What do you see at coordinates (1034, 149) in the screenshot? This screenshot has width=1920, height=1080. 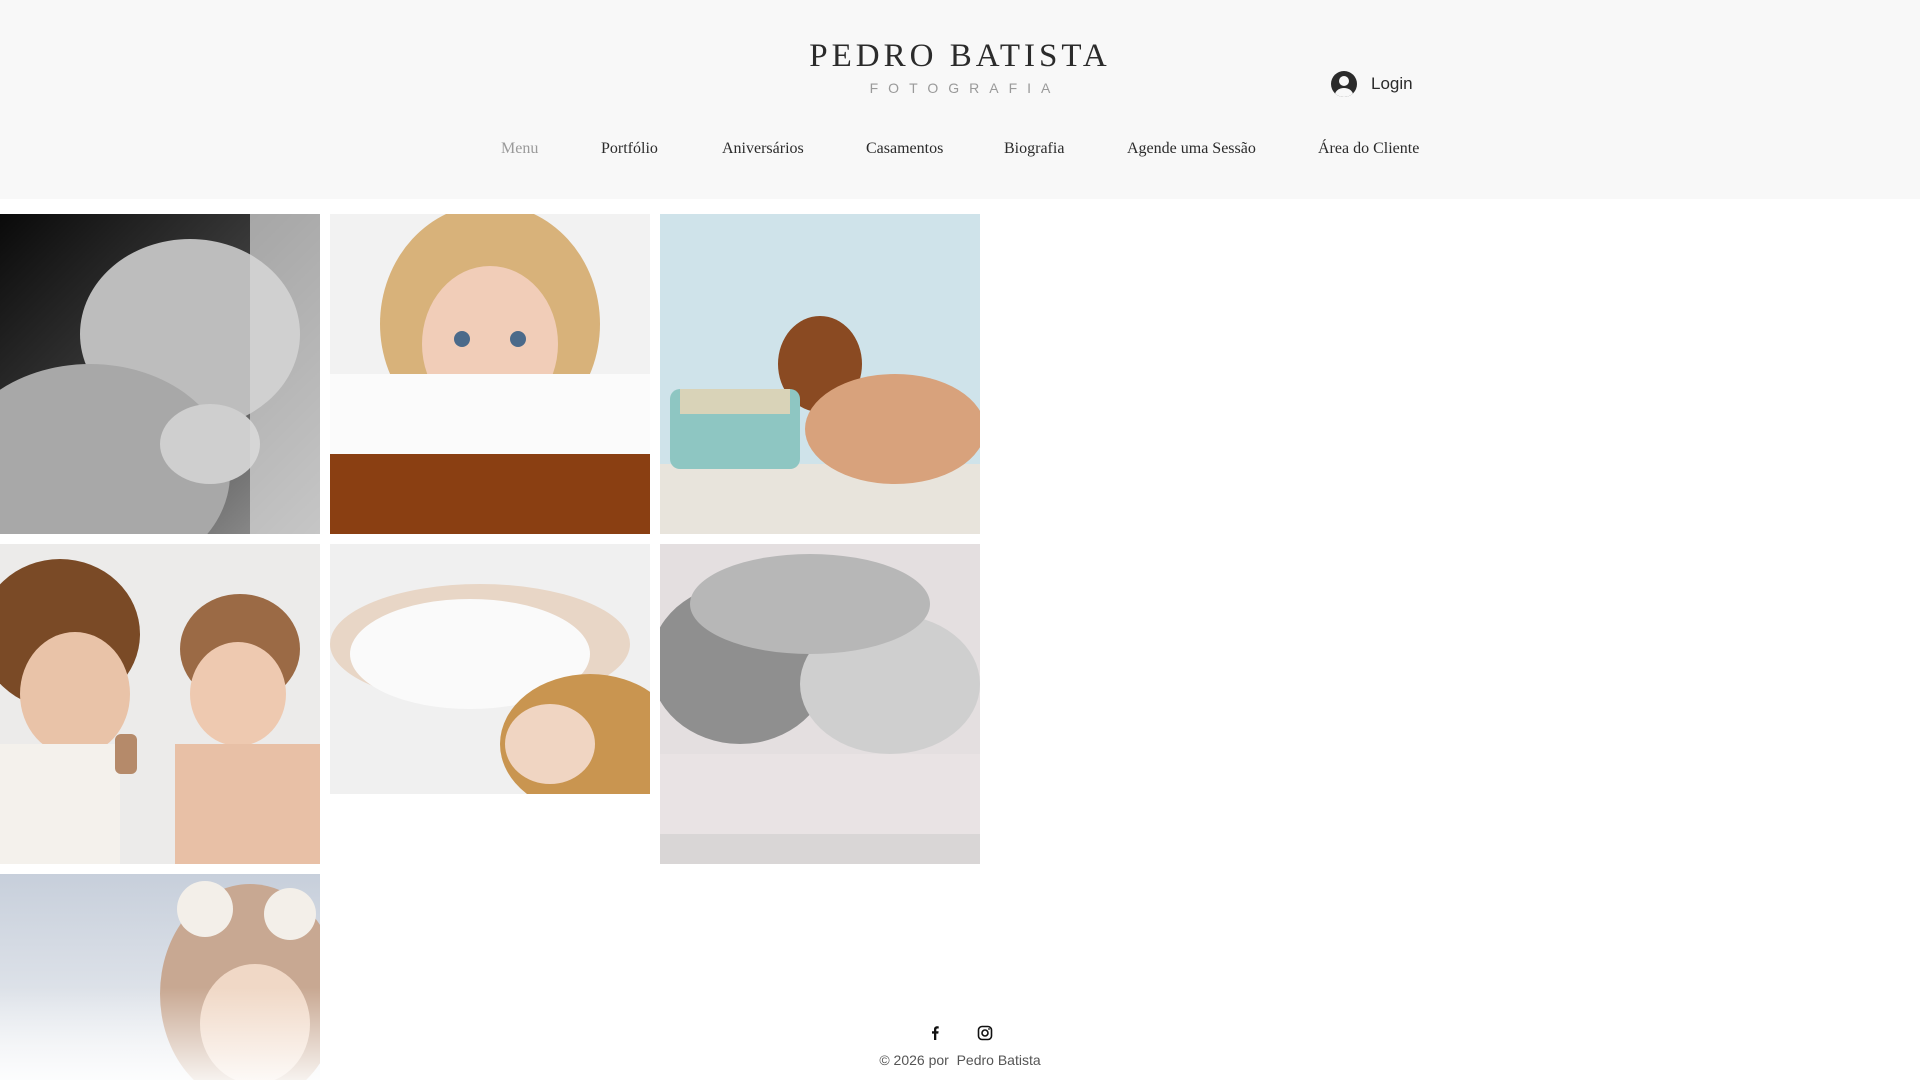 I see `nav-item-biografia: Biografia` at bounding box center [1034, 149].